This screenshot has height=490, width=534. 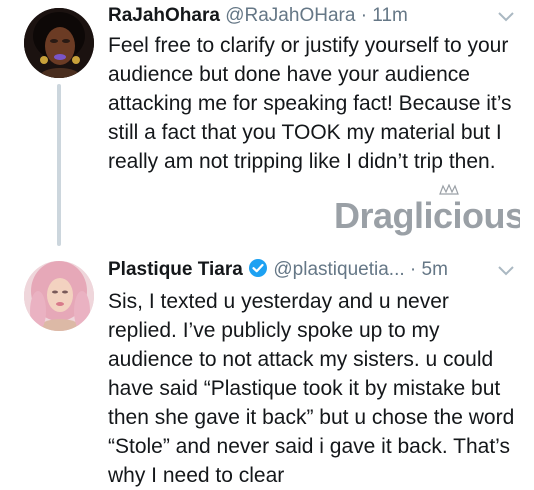 I want to click on display-name: Plastique Tiara, so click(x=175, y=269).